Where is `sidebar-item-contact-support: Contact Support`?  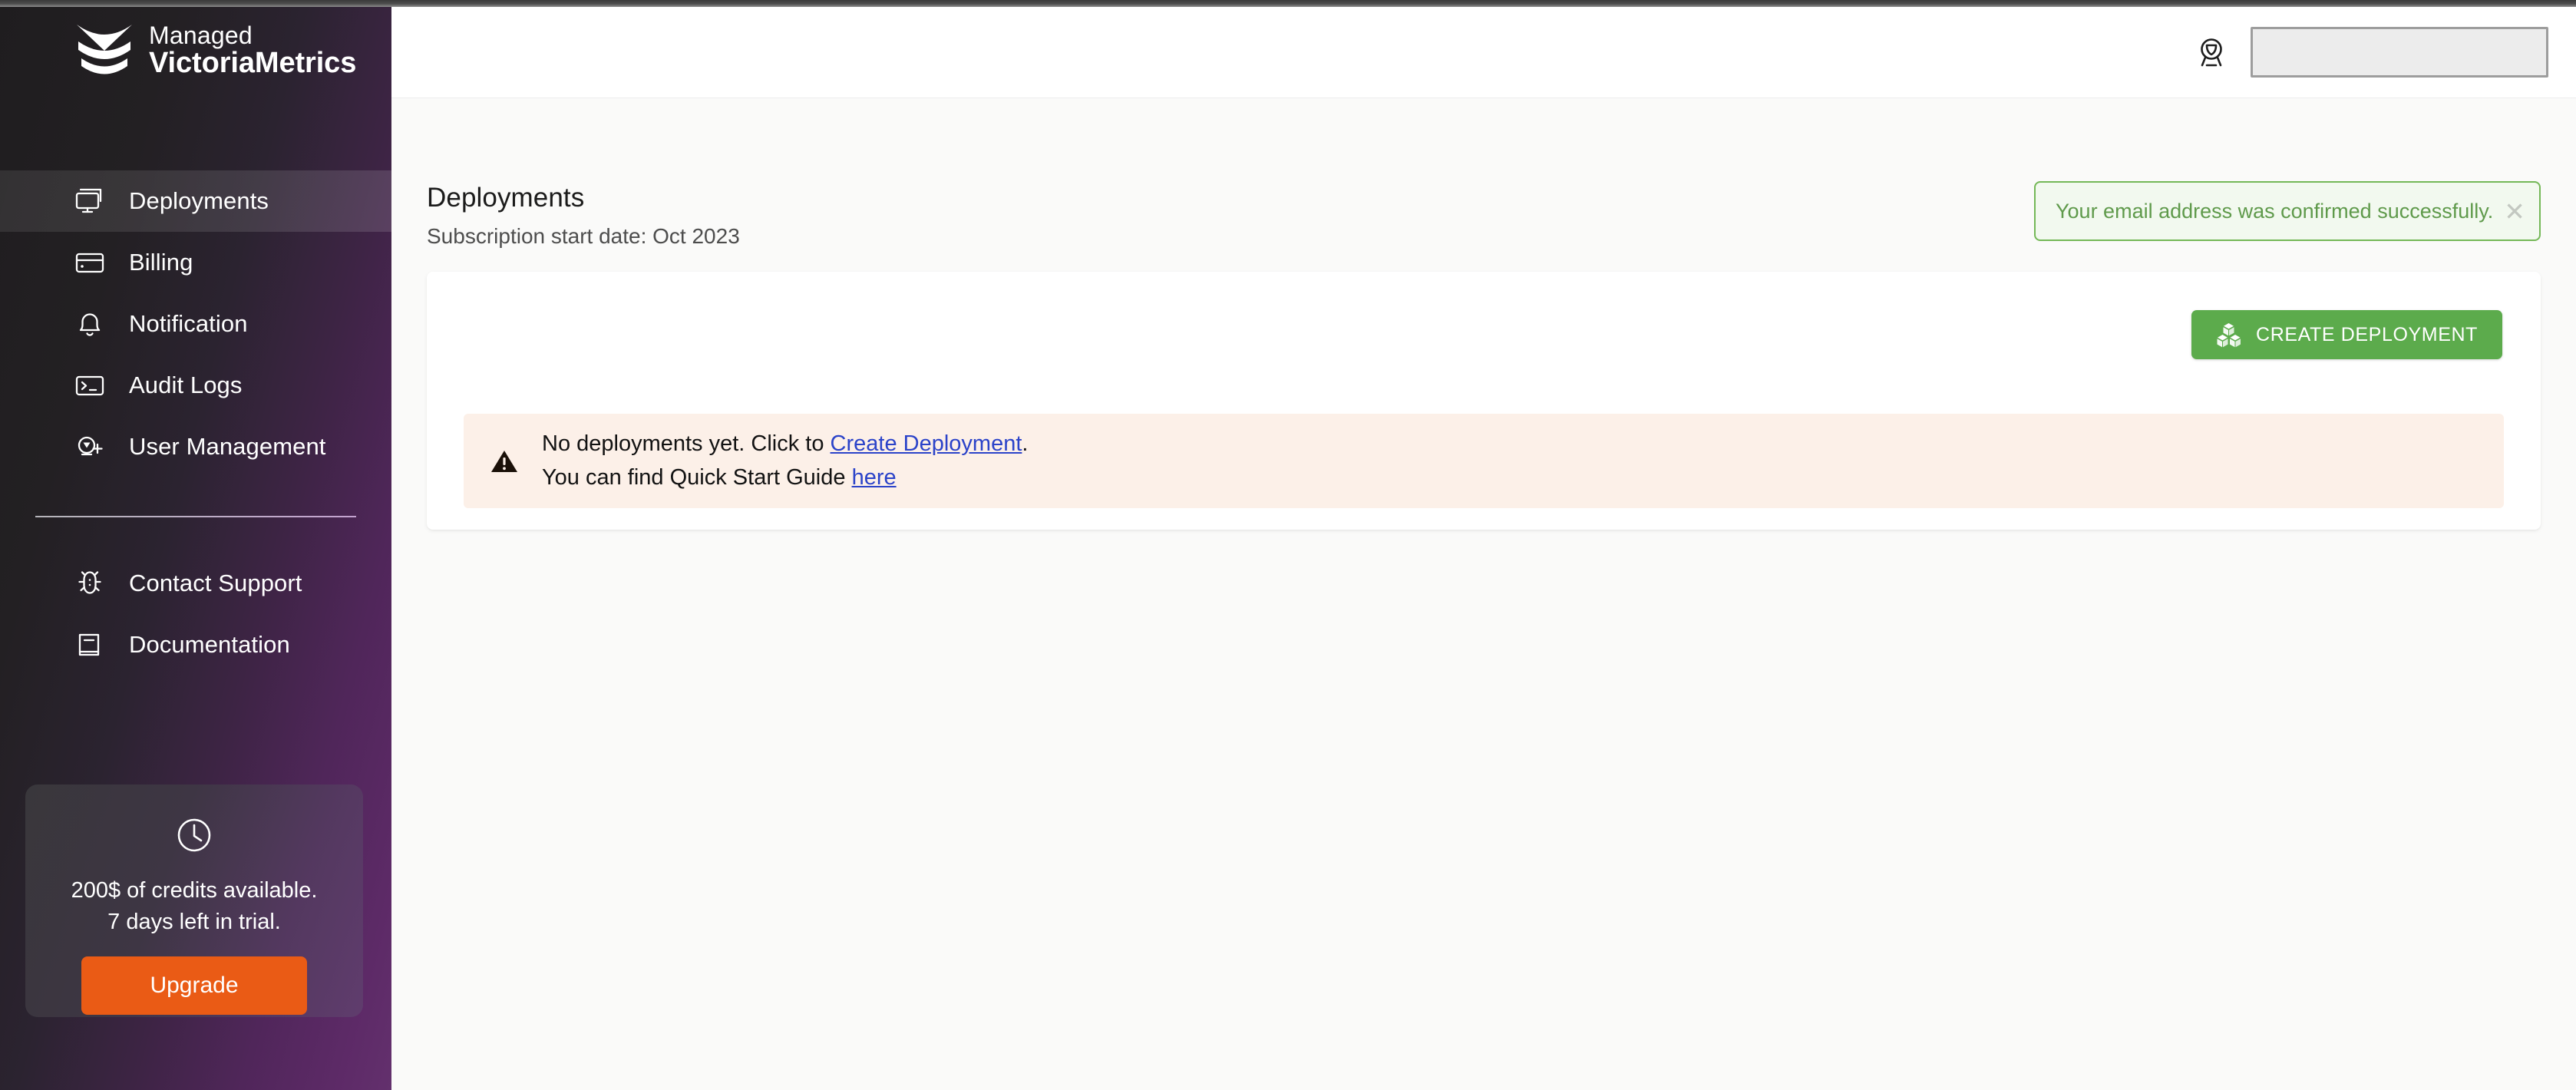 sidebar-item-contact-support: Contact Support is located at coordinates (195, 583).